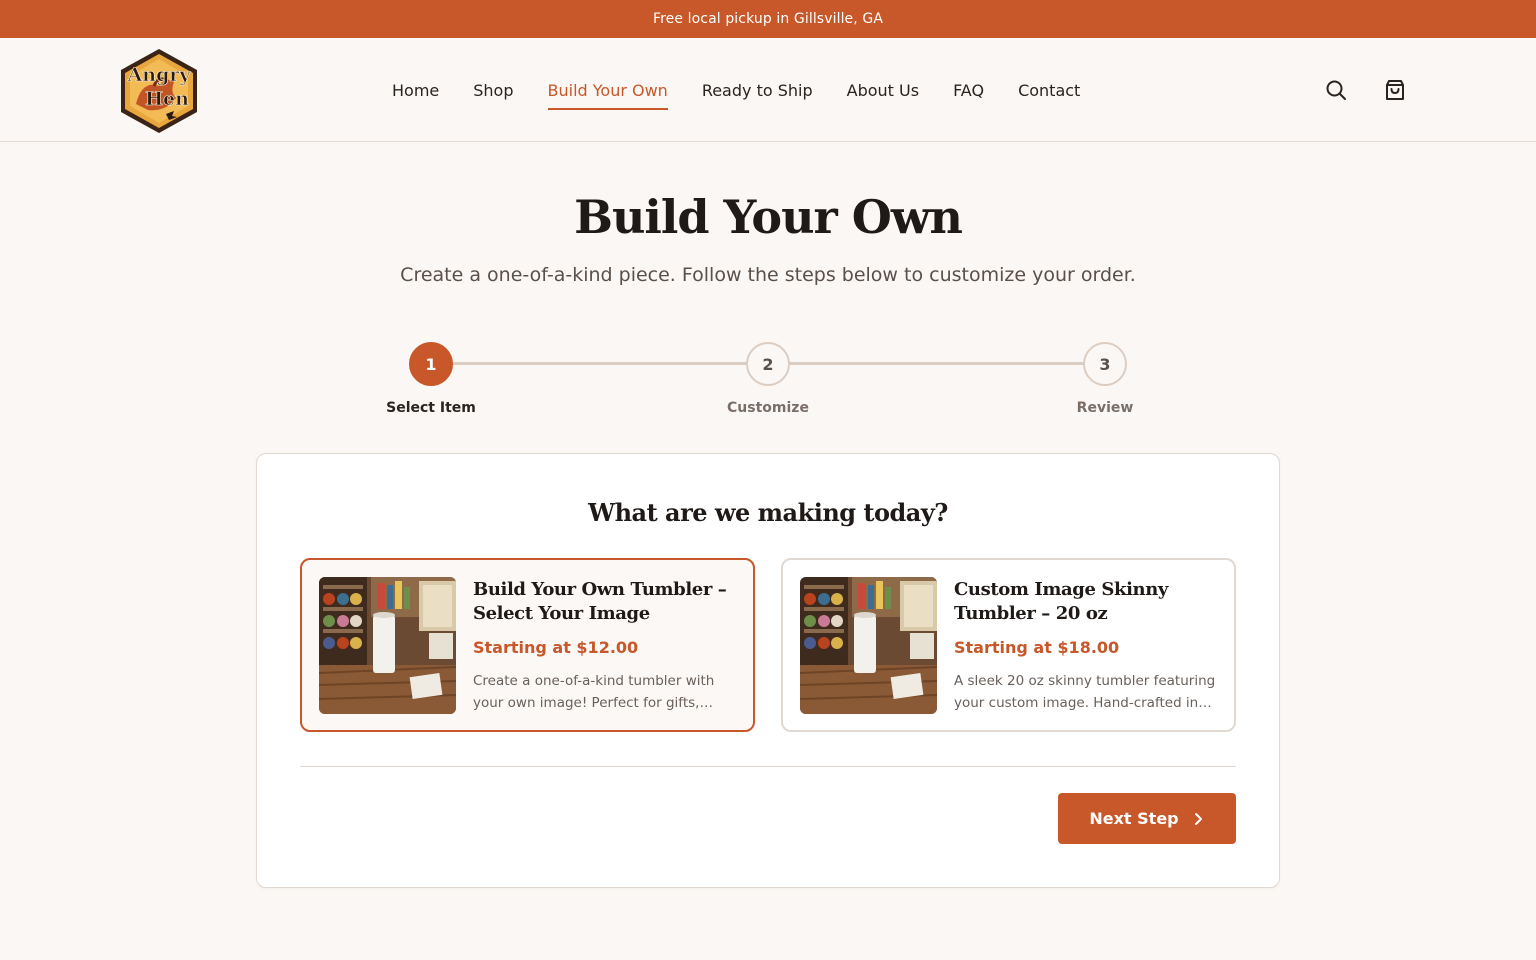 The height and width of the screenshot is (960, 1536). Describe the element at coordinates (768, 408) in the screenshot. I see `step-2-label: Customize` at that location.